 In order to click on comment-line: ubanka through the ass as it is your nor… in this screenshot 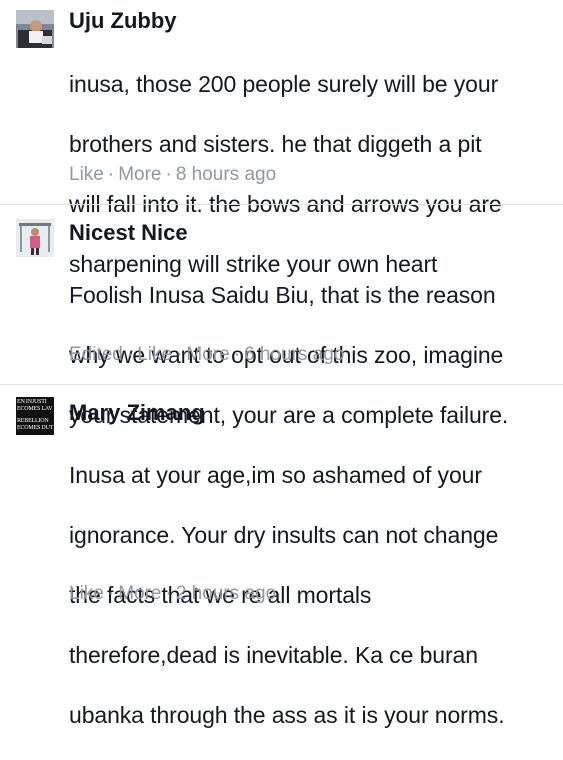, I will do `click(287, 715)`.